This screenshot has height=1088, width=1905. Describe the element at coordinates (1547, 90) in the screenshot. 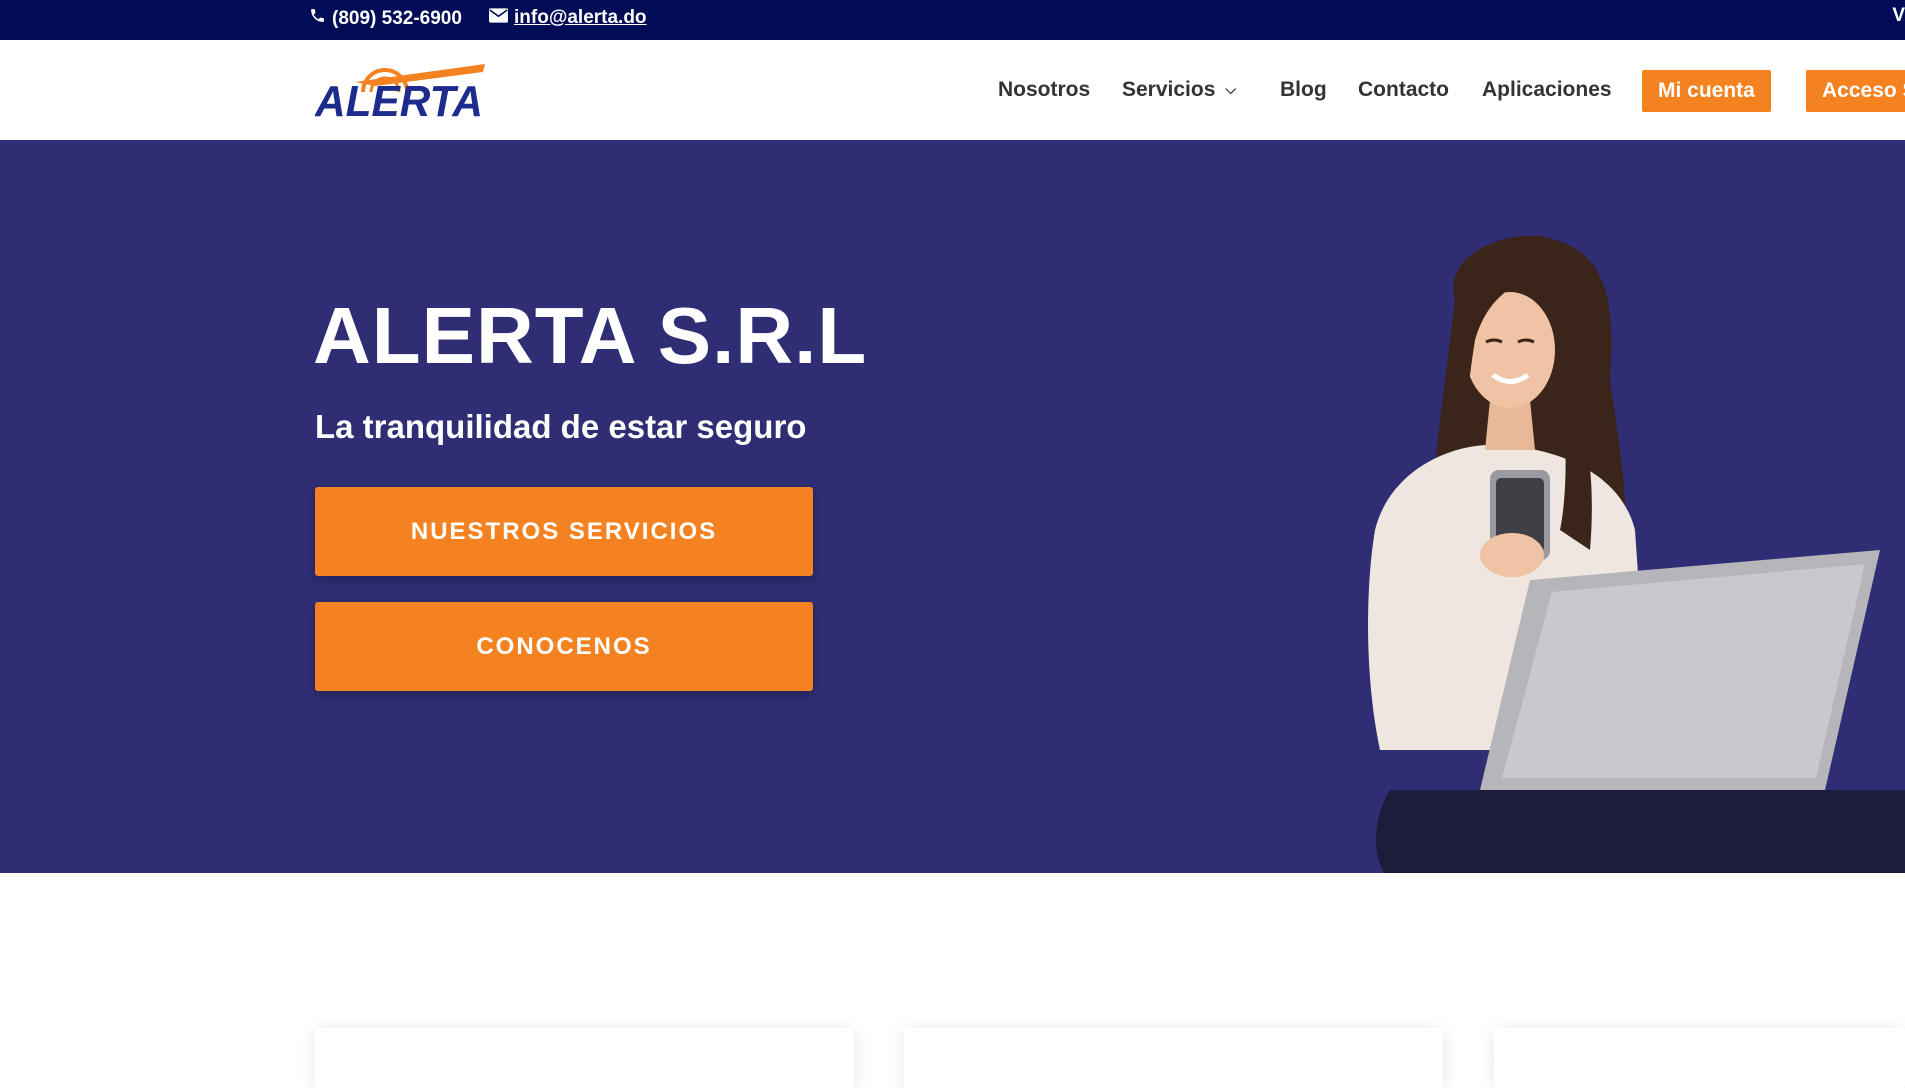

I see `nav-aplicaciones: Aplicaciones` at that location.